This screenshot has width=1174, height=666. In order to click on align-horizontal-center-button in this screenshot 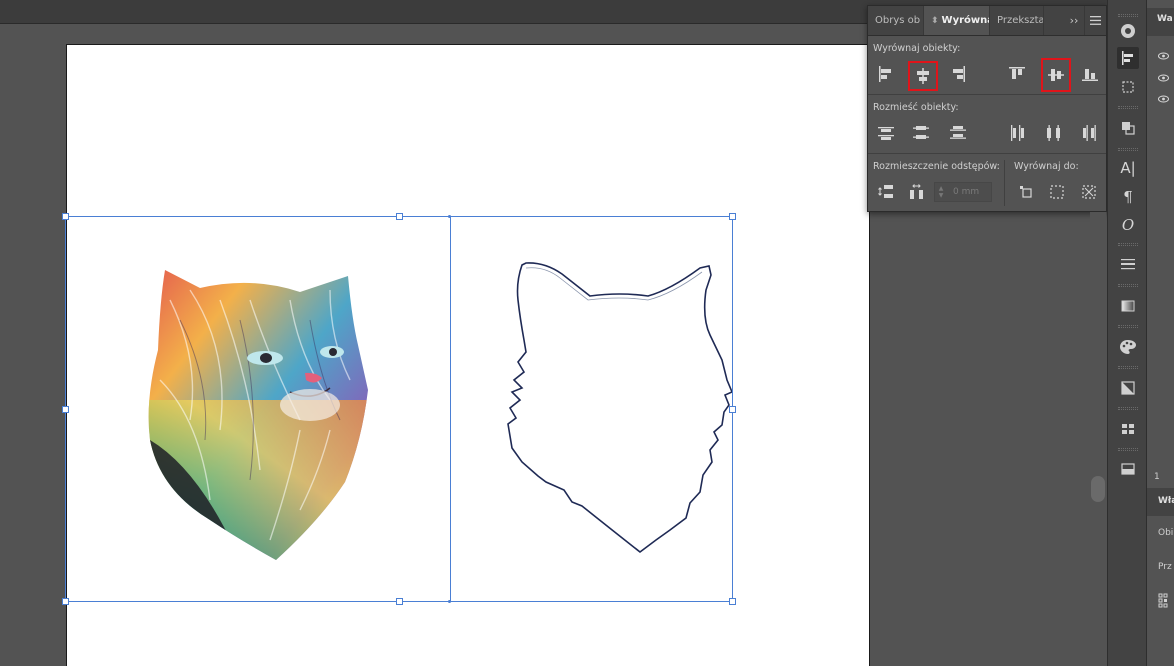, I will do `click(923, 76)`.